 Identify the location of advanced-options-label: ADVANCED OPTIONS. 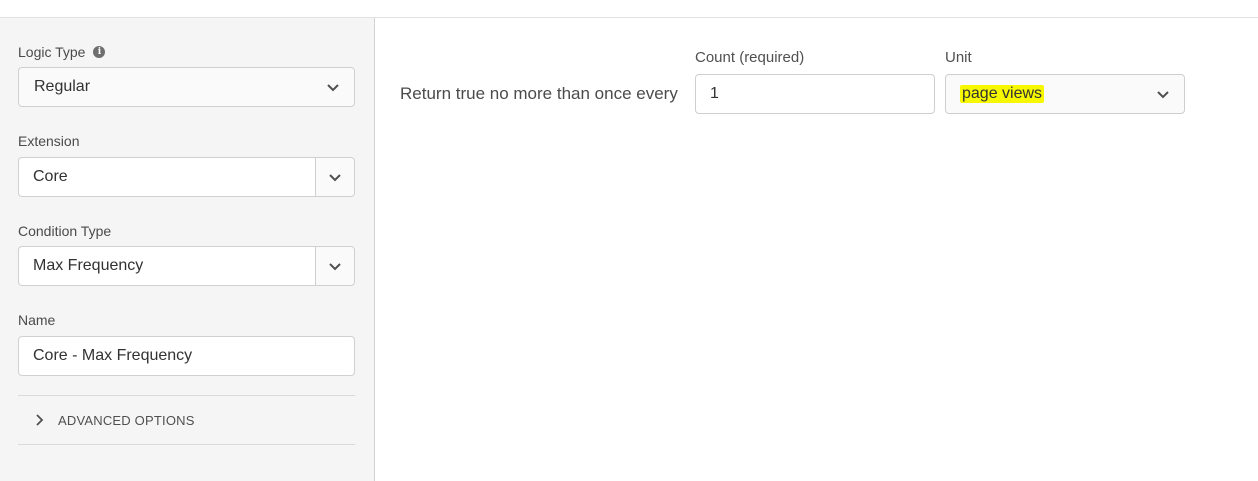
(126, 420).